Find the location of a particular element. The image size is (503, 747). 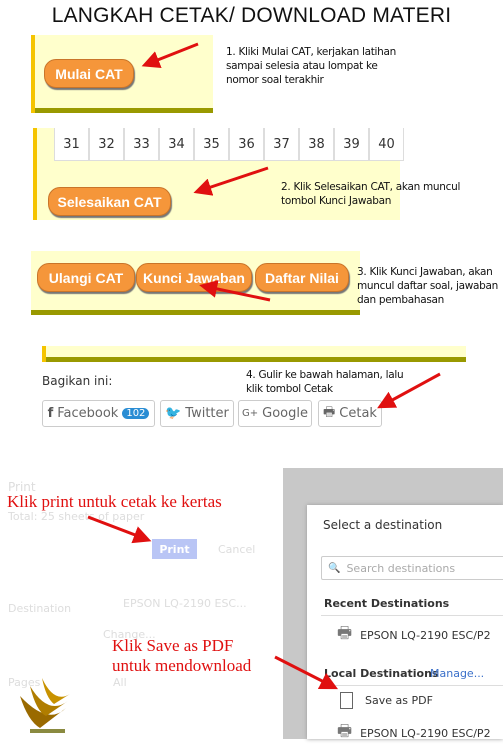

cetak-button: 🖶 Cetak is located at coordinates (350, 413).